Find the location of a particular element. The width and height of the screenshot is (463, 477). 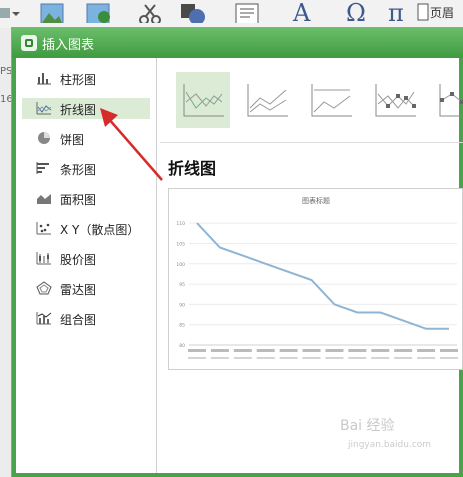

category-scatter: X Y（散点图） is located at coordinates (86, 228).